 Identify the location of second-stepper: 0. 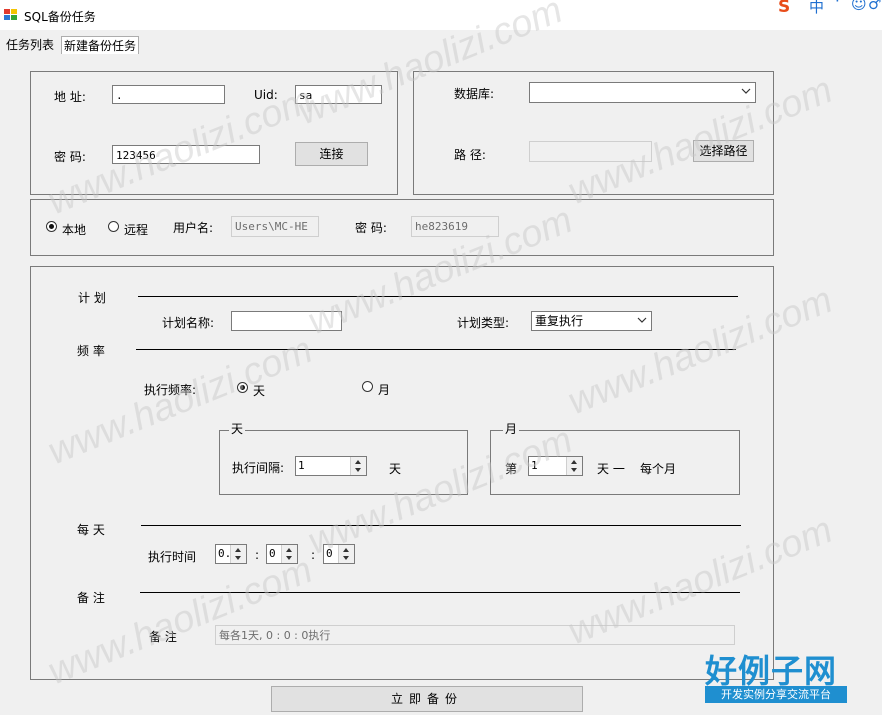
(339, 554).